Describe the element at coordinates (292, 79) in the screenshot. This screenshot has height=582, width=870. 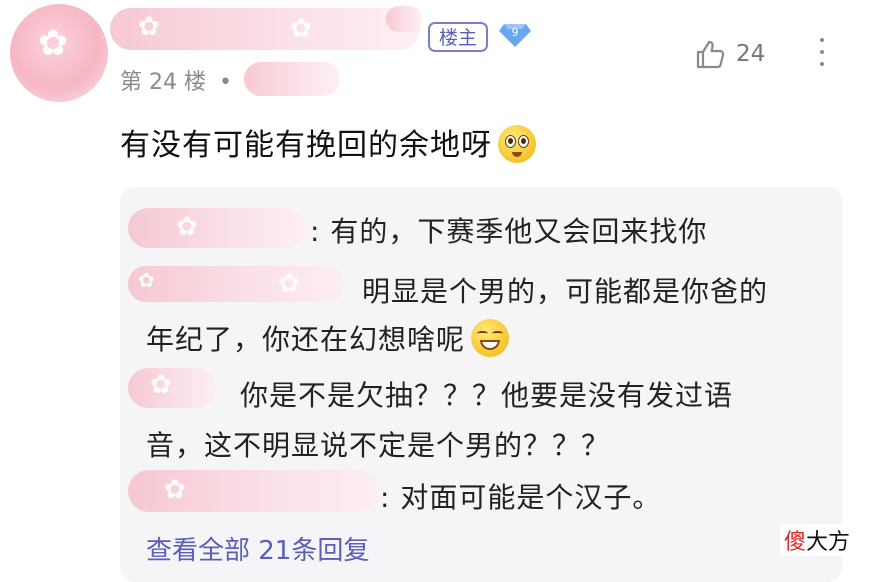
I see `timestamp-obscured` at that location.